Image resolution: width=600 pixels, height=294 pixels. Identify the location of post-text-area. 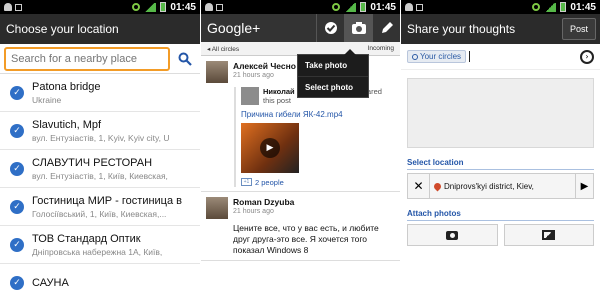
(500, 113).